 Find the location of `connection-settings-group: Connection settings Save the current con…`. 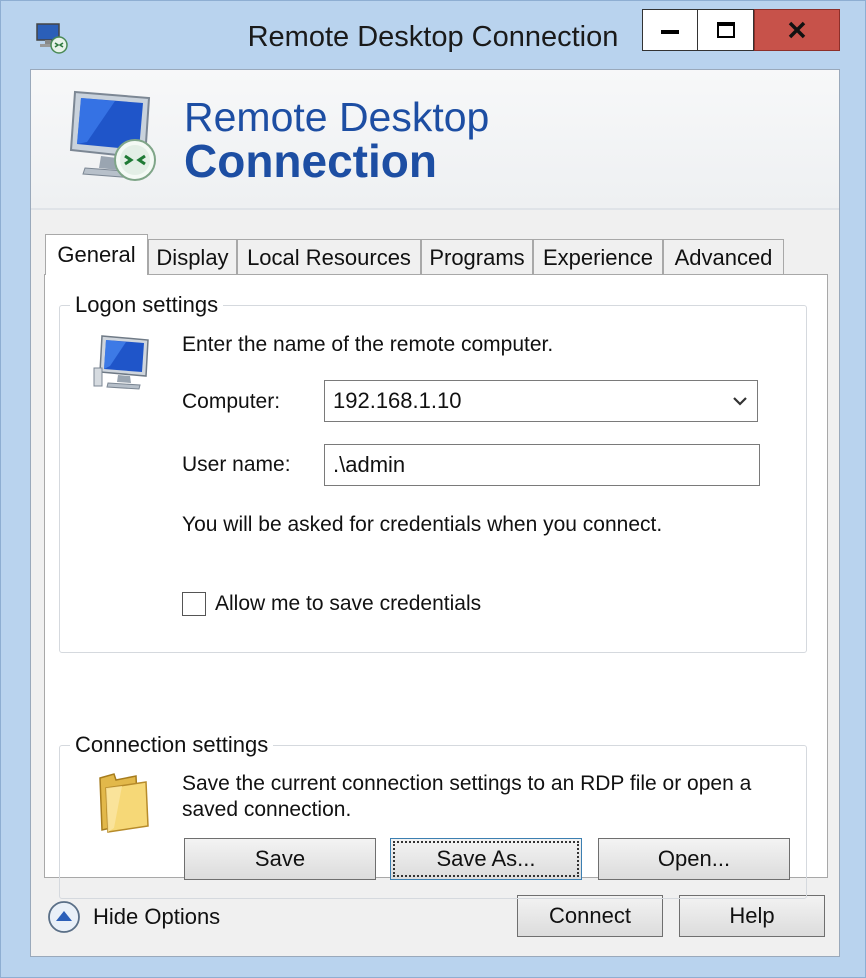

connection-settings-group: Connection settings Save the current con… is located at coordinates (433, 815).